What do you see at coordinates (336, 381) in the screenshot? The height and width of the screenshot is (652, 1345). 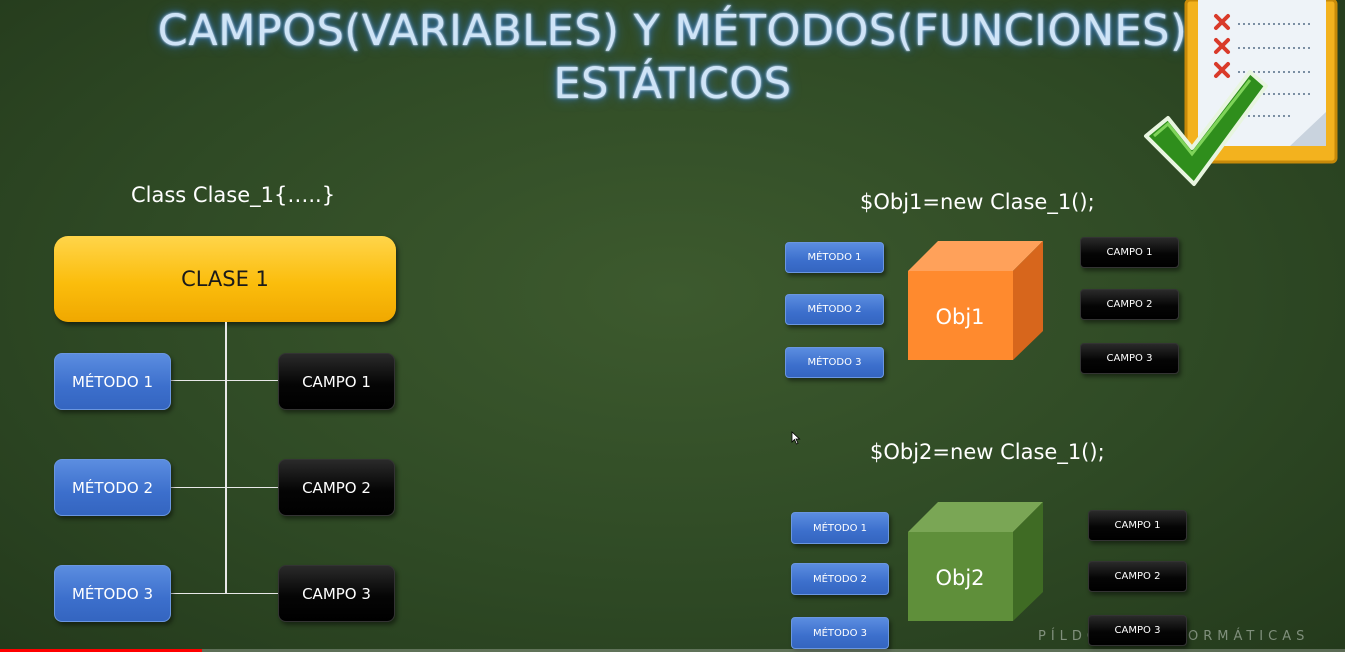 I see `class-field-1: CAMPO 1` at bounding box center [336, 381].